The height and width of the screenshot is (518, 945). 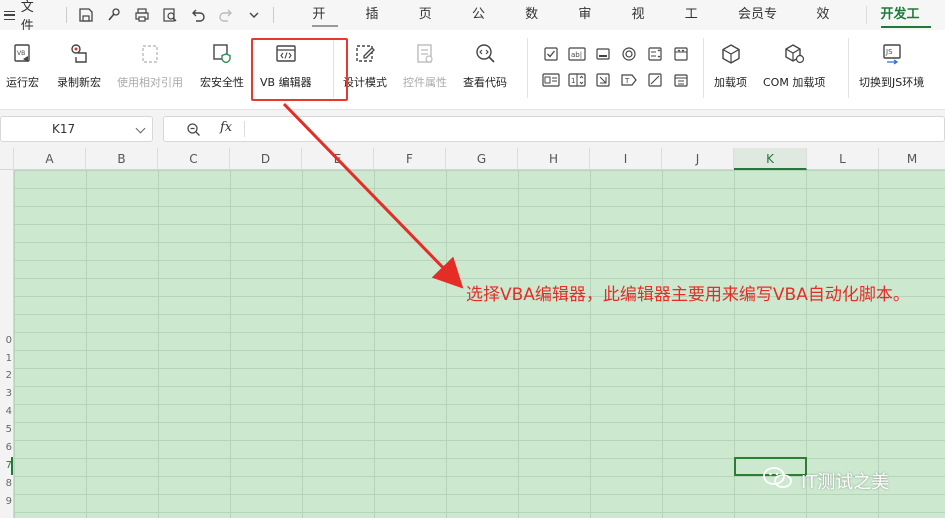 What do you see at coordinates (889, 52) in the screenshot?
I see `svg-text: JS` at bounding box center [889, 52].